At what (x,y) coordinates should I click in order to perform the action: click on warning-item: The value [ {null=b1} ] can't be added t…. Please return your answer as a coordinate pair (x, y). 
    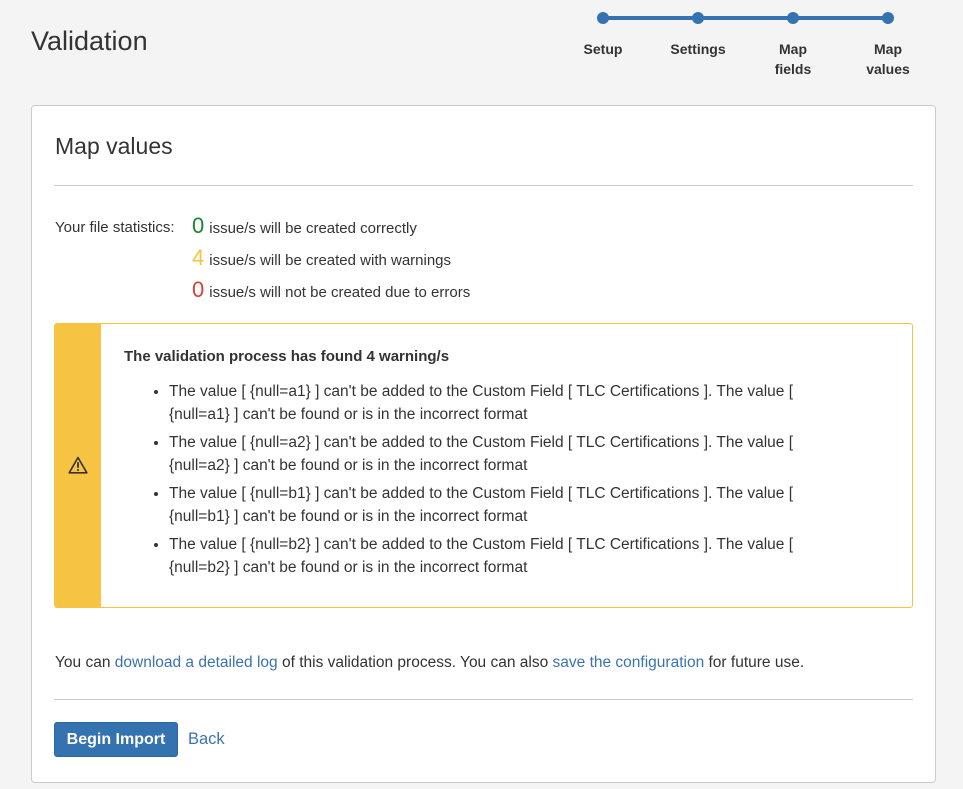
    Looking at the image, I should click on (496, 505).